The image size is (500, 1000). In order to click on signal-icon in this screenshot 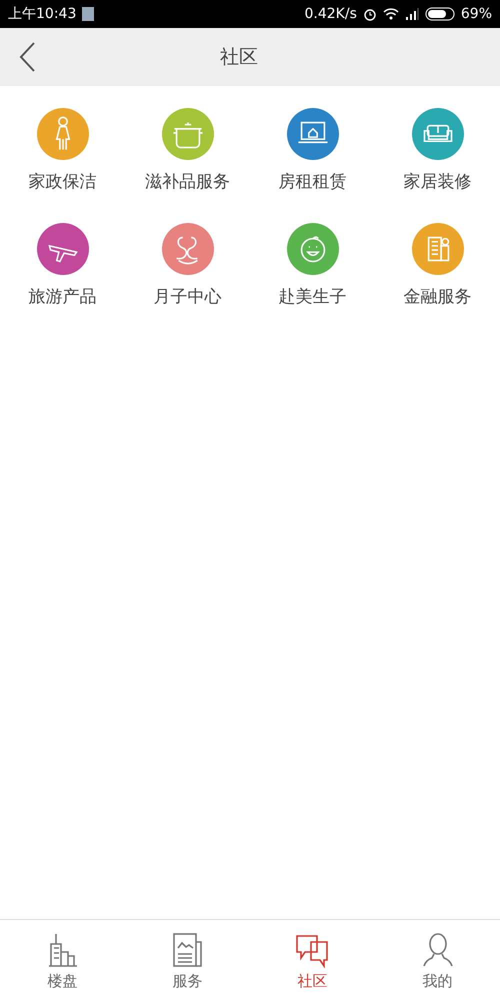, I will do `click(411, 14)`.